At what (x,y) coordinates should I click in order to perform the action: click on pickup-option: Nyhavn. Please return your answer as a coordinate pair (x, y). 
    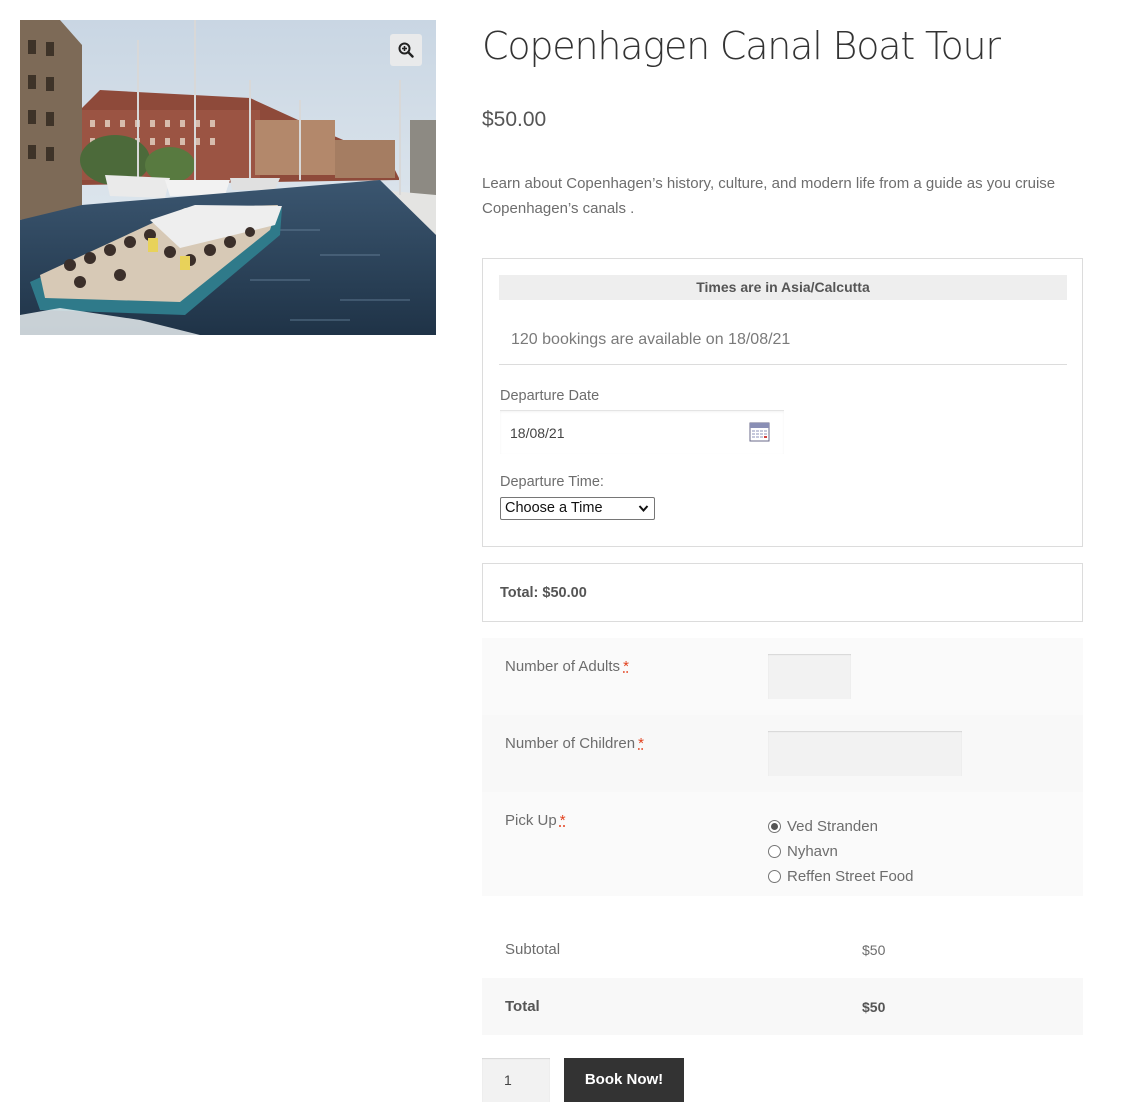
    Looking at the image, I should click on (840, 851).